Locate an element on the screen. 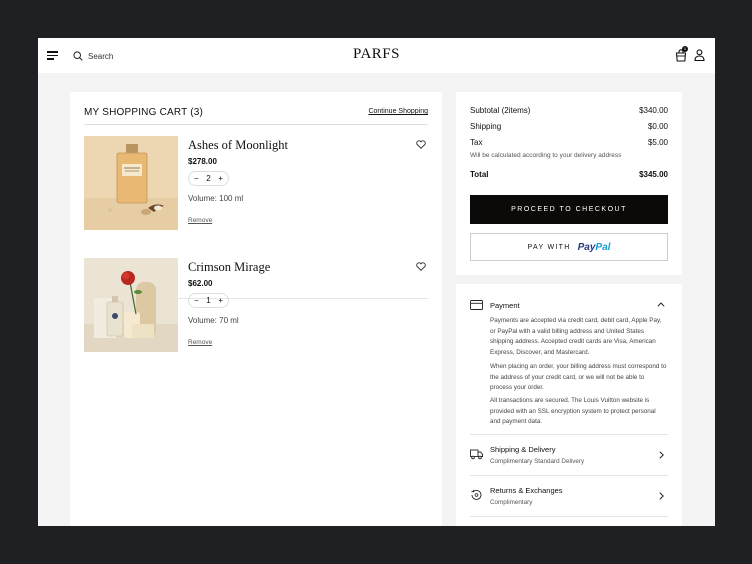 Image resolution: width=752 pixels, height=564 pixels. returns-icon is located at coordinates (476, 494).